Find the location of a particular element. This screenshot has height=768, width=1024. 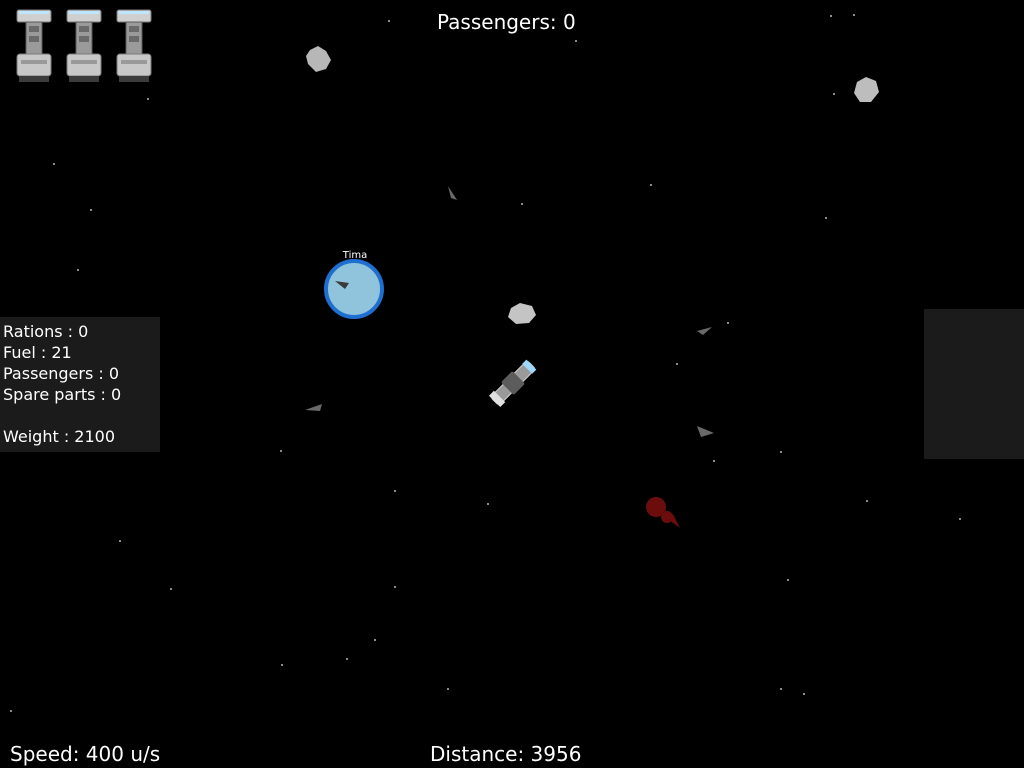

planet-label: Tima is located at coordinates (355, 255).